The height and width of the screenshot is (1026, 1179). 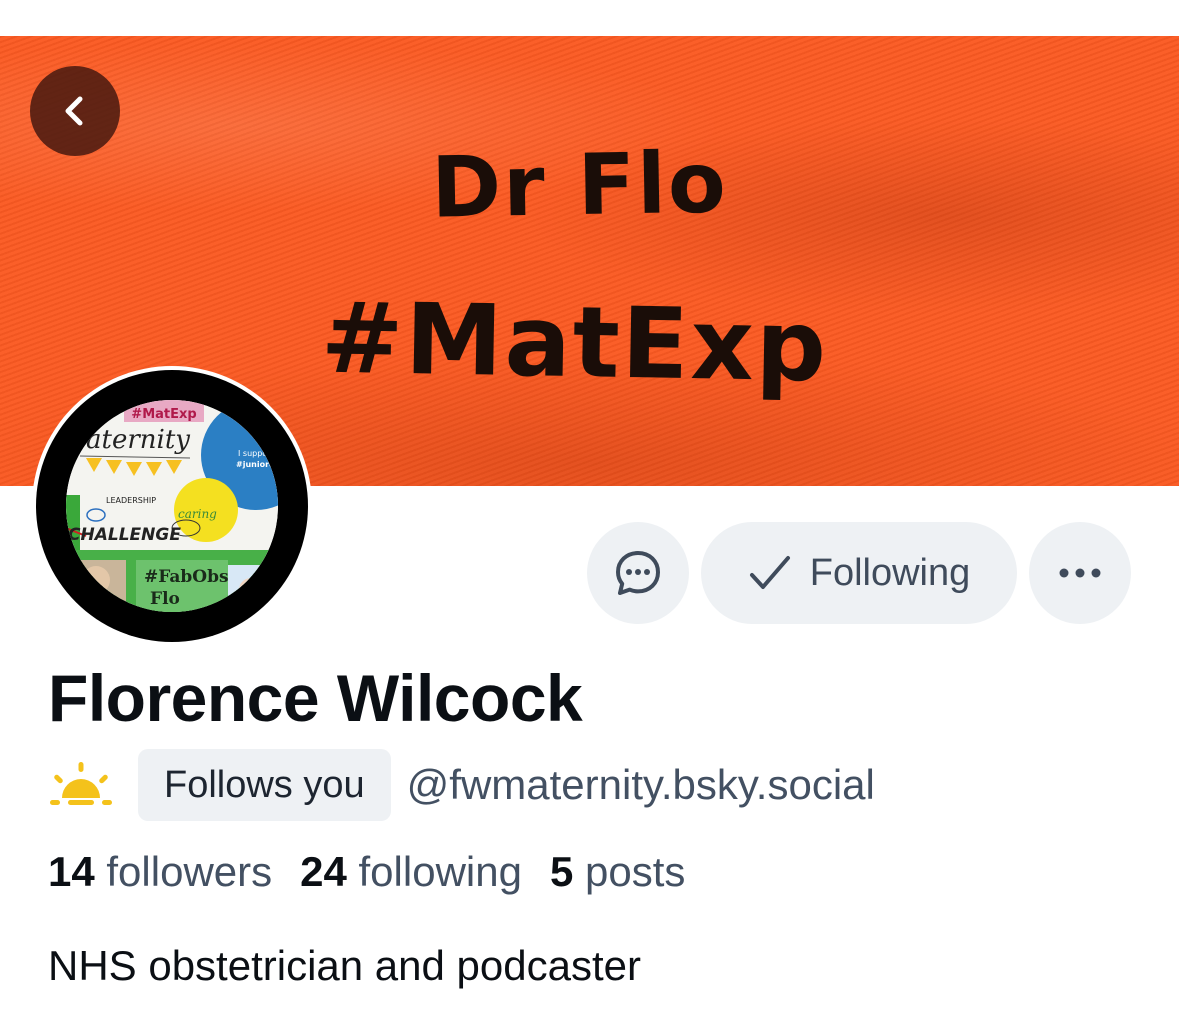 What do you see at coordinates (83, 785) in the screenshot?
I see `sun-icon` at bounding box center [83, 785].